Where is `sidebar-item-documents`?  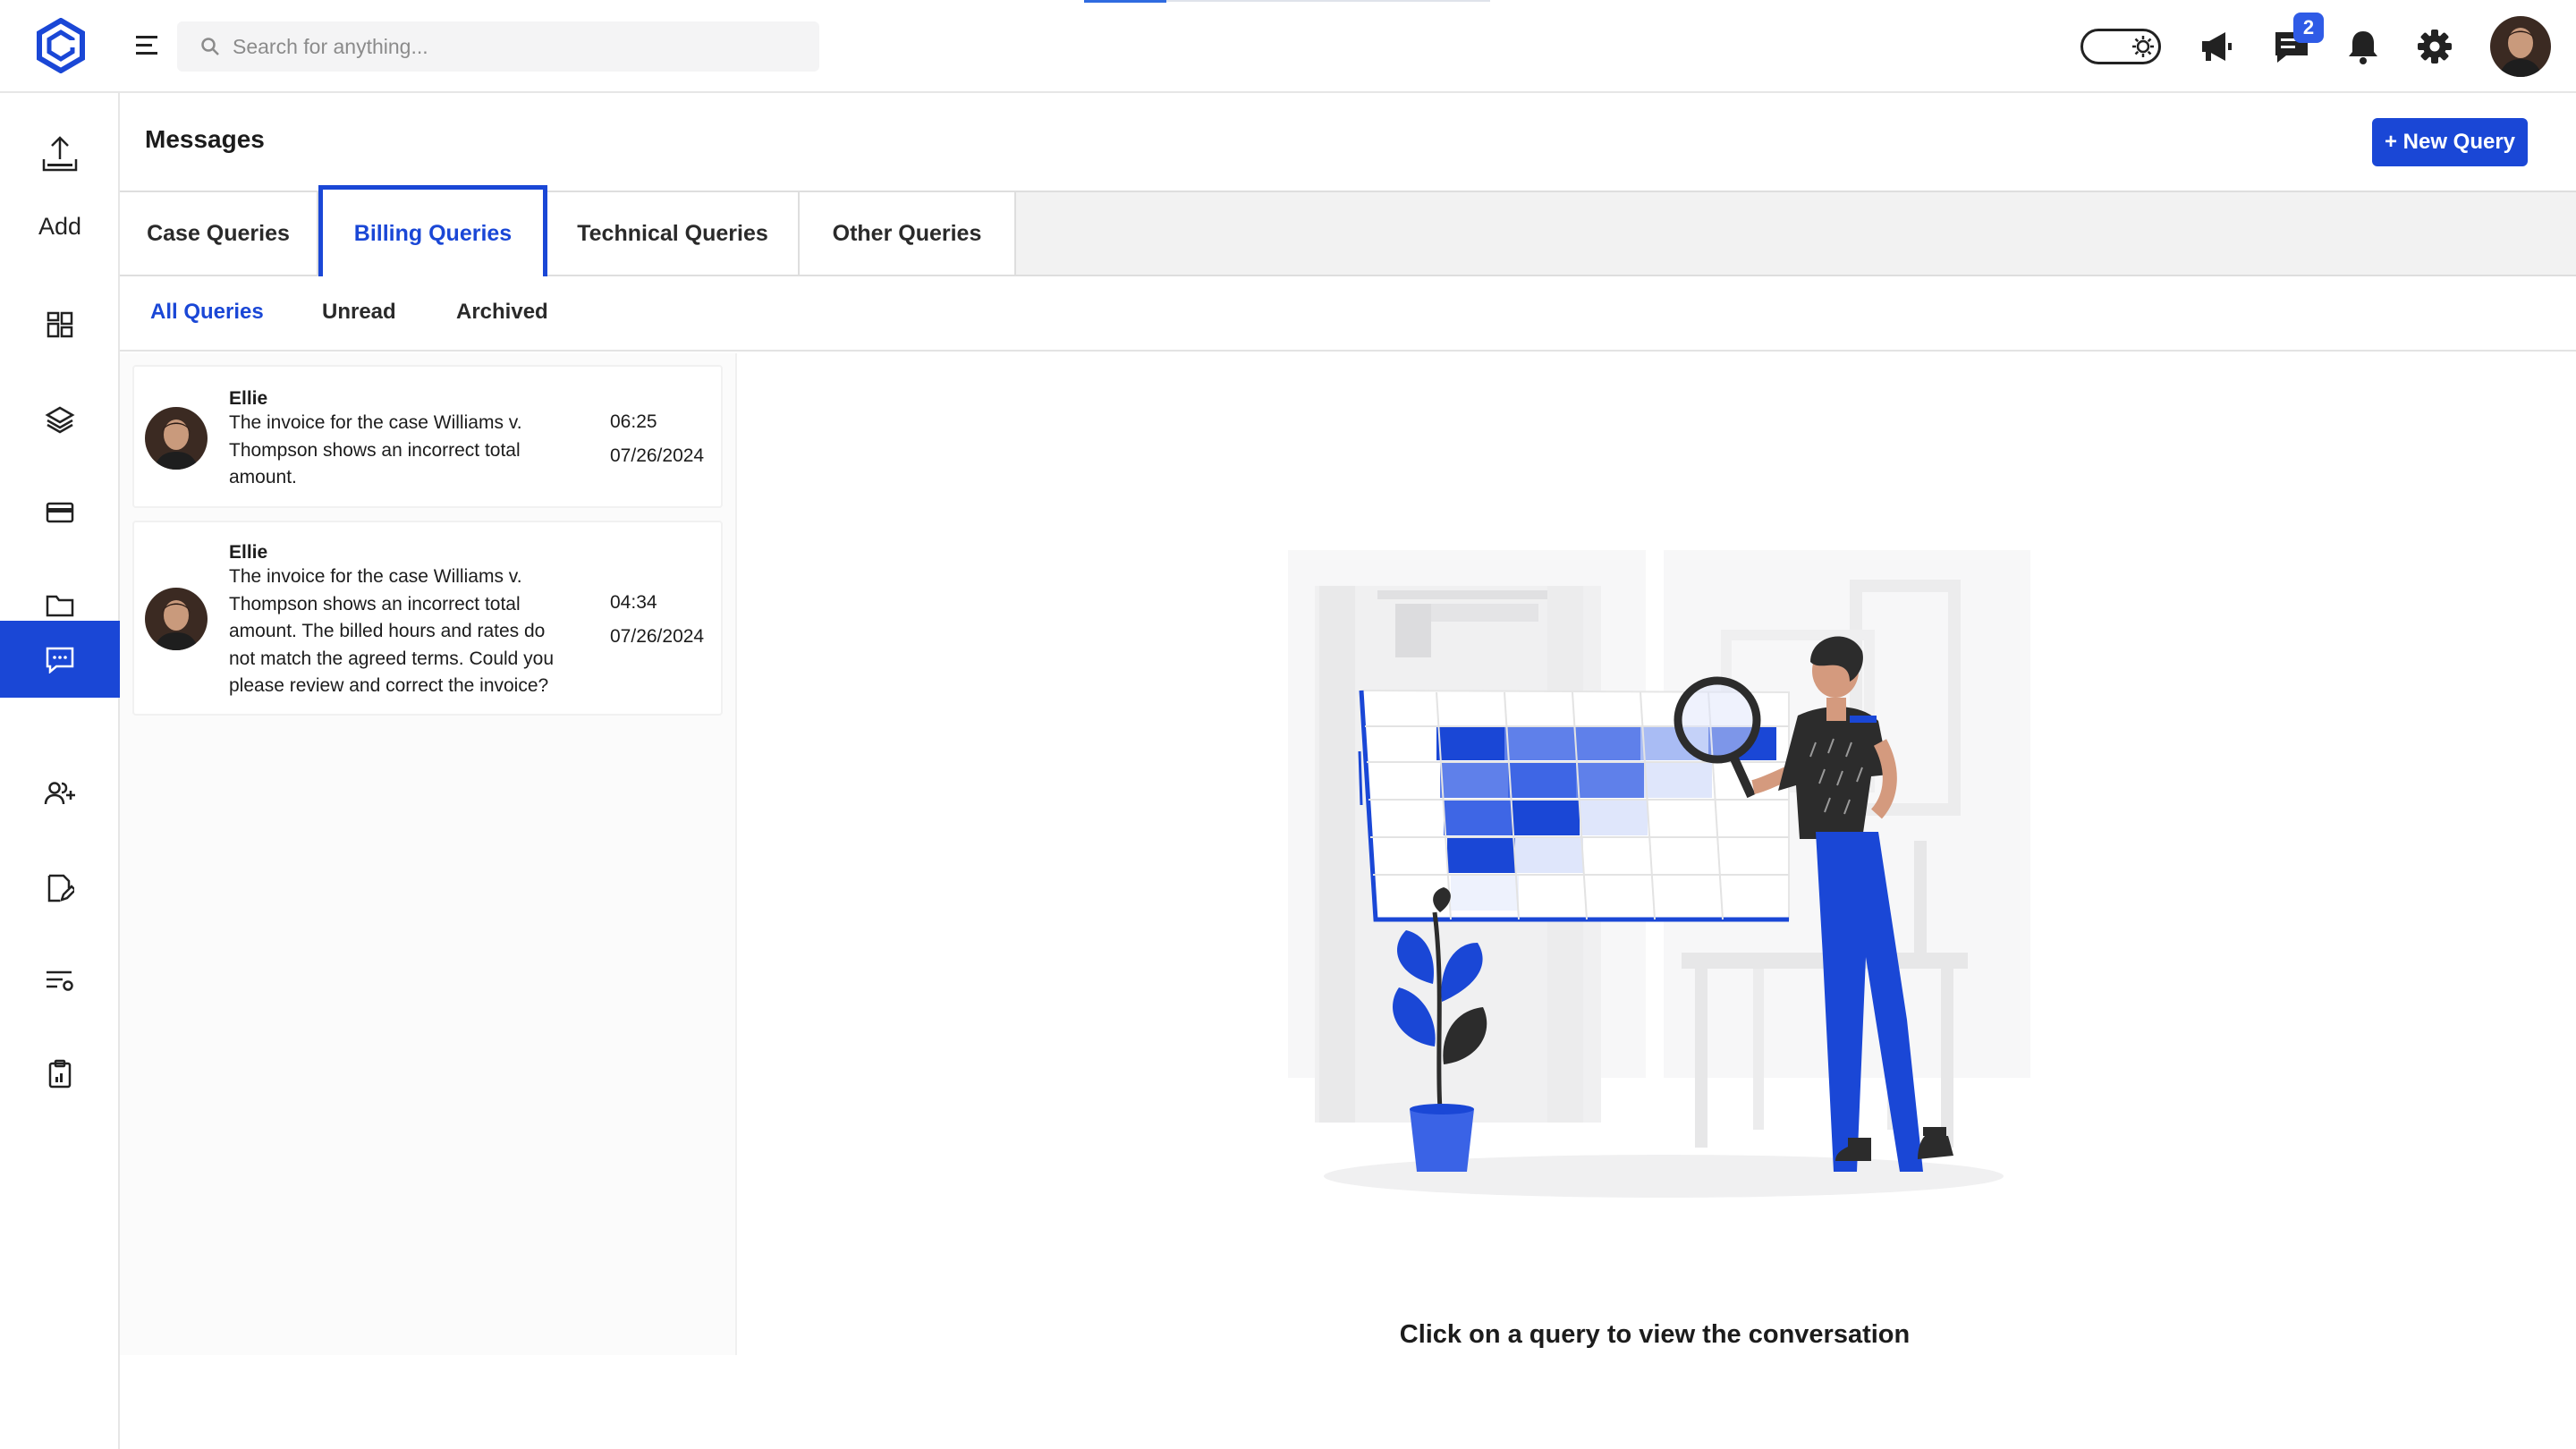 sidebar-item-documents is located at coordinates (60, 888).